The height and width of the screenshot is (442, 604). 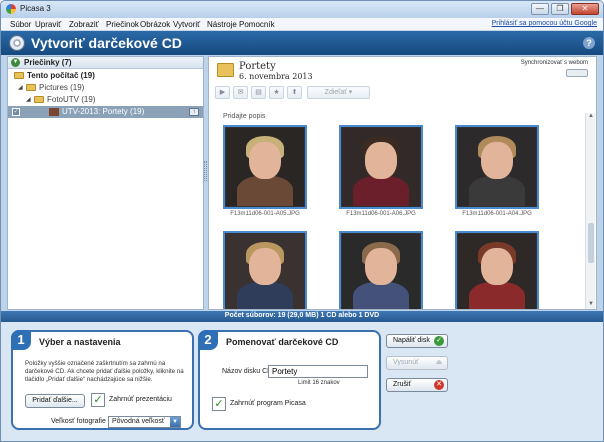 What do you see at coordinates (21, 340) in the screenshot?
I see `step-number: 1` at bounding box center [21, 340].